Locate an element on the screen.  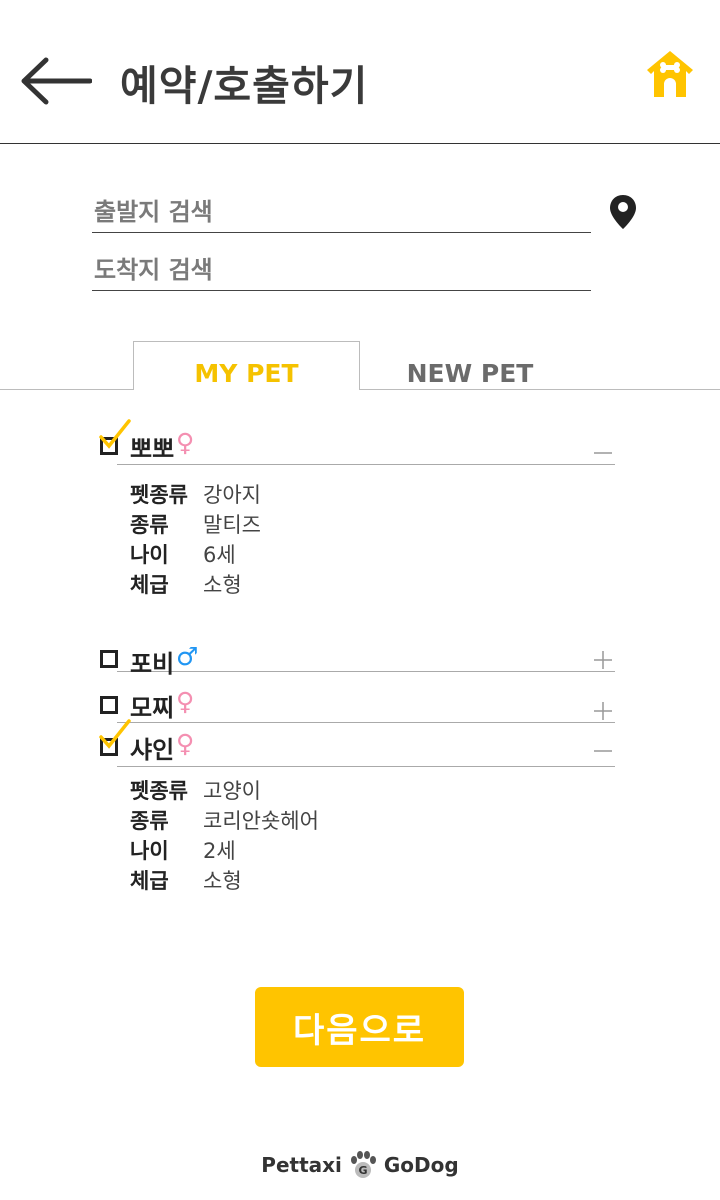
pet-item-bbobbo: 뽀뽀 ♀ is located at coordinates (357, 442).